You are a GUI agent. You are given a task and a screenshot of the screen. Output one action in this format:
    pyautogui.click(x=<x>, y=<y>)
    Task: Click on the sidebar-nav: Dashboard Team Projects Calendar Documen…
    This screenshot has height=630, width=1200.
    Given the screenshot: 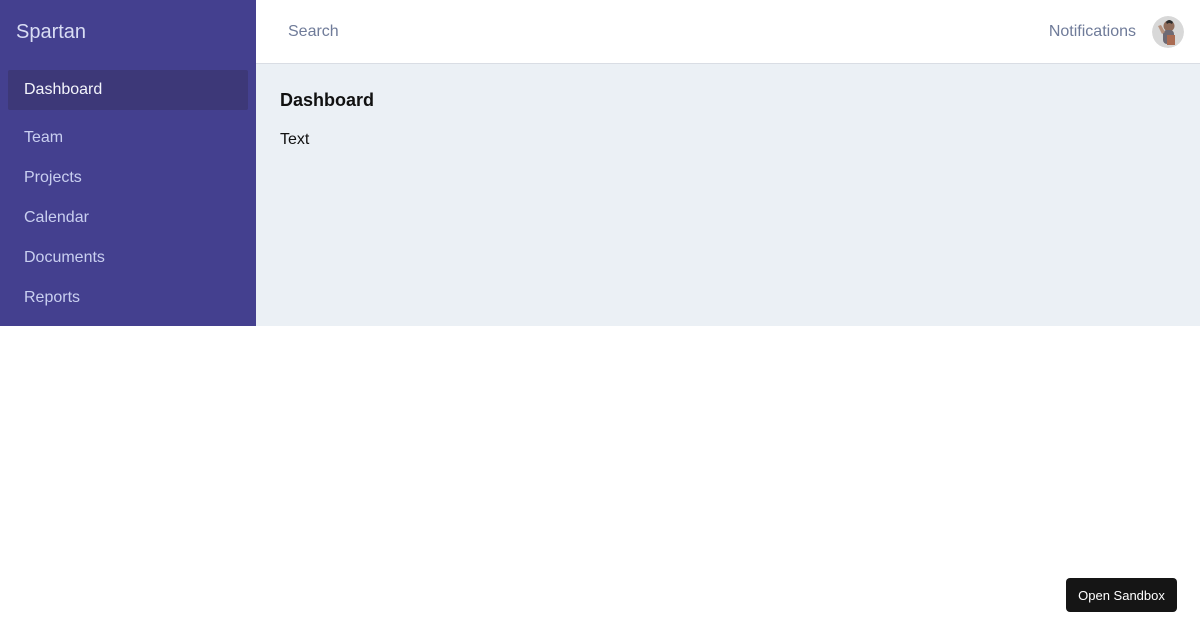 What is the action you would take?
    pyautogui.click(x=128, y=194)
    